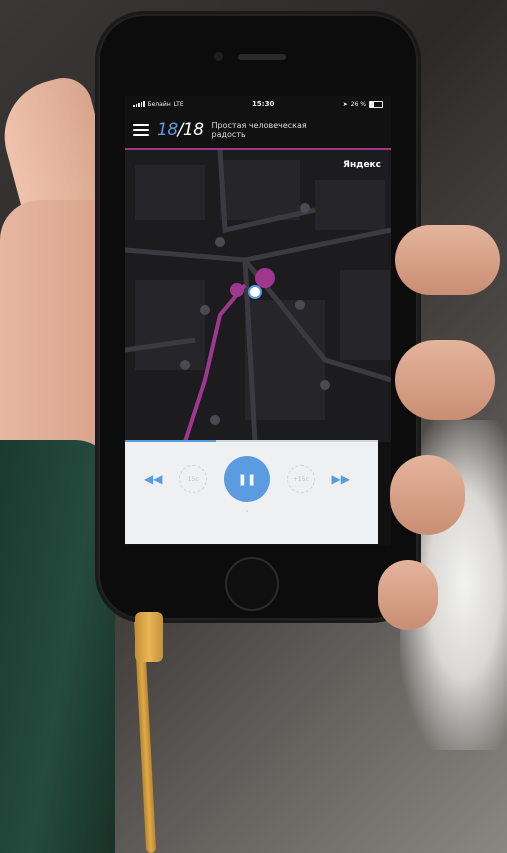 The height and width of the screenshot is (853, 507). Describe the element at coordinates (251, 441) in the screenshot. I see `progress-bar` at that location.